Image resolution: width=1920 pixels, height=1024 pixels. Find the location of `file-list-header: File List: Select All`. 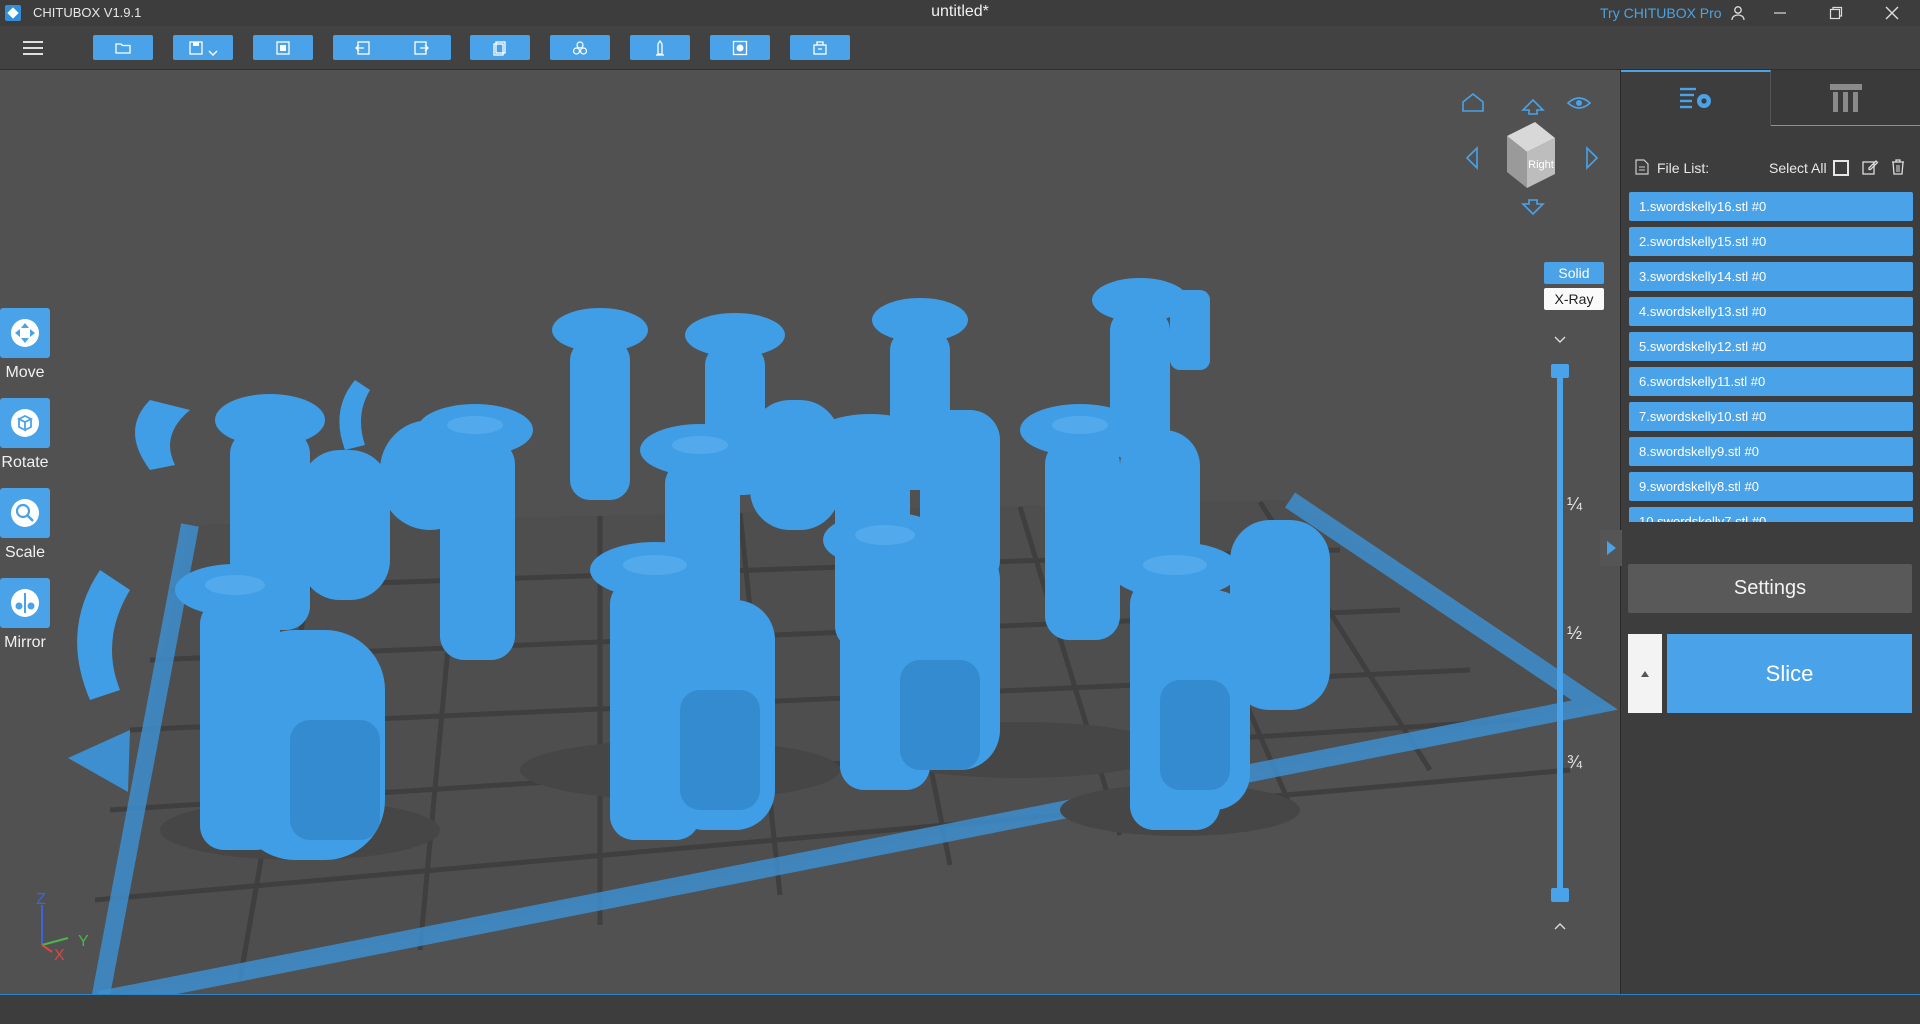

file-list-header: File List: Select All is located at coordinates (1775, 168).